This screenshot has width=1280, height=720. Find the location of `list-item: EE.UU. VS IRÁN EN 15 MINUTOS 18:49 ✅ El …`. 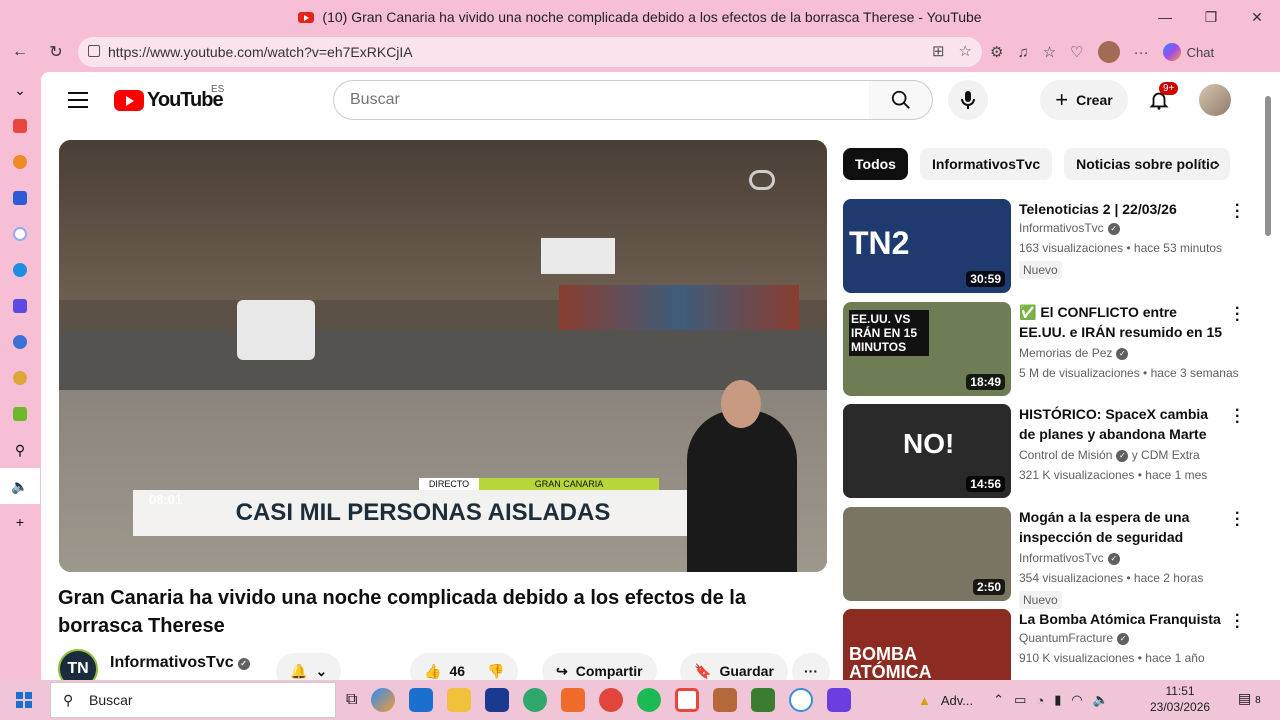

list-item: EE.UU. VS IRÁN EN 15 MINUTOS 18:49 ✅ El … is located at coordinates (1048, 352).